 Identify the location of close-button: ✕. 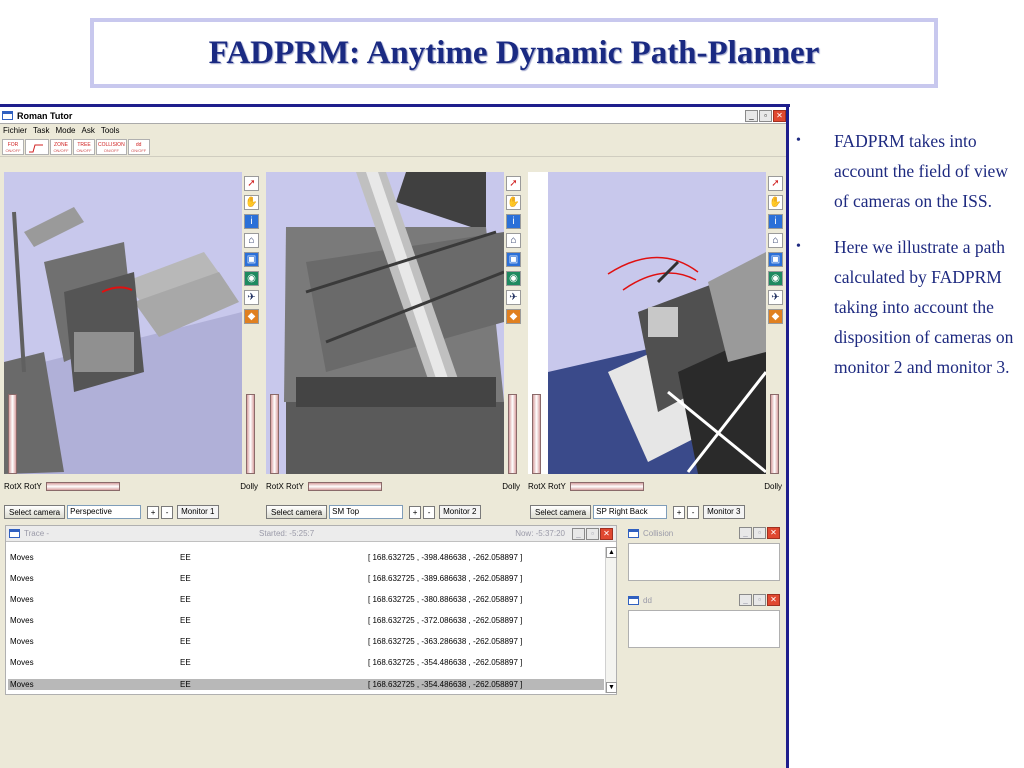
(779, 115).